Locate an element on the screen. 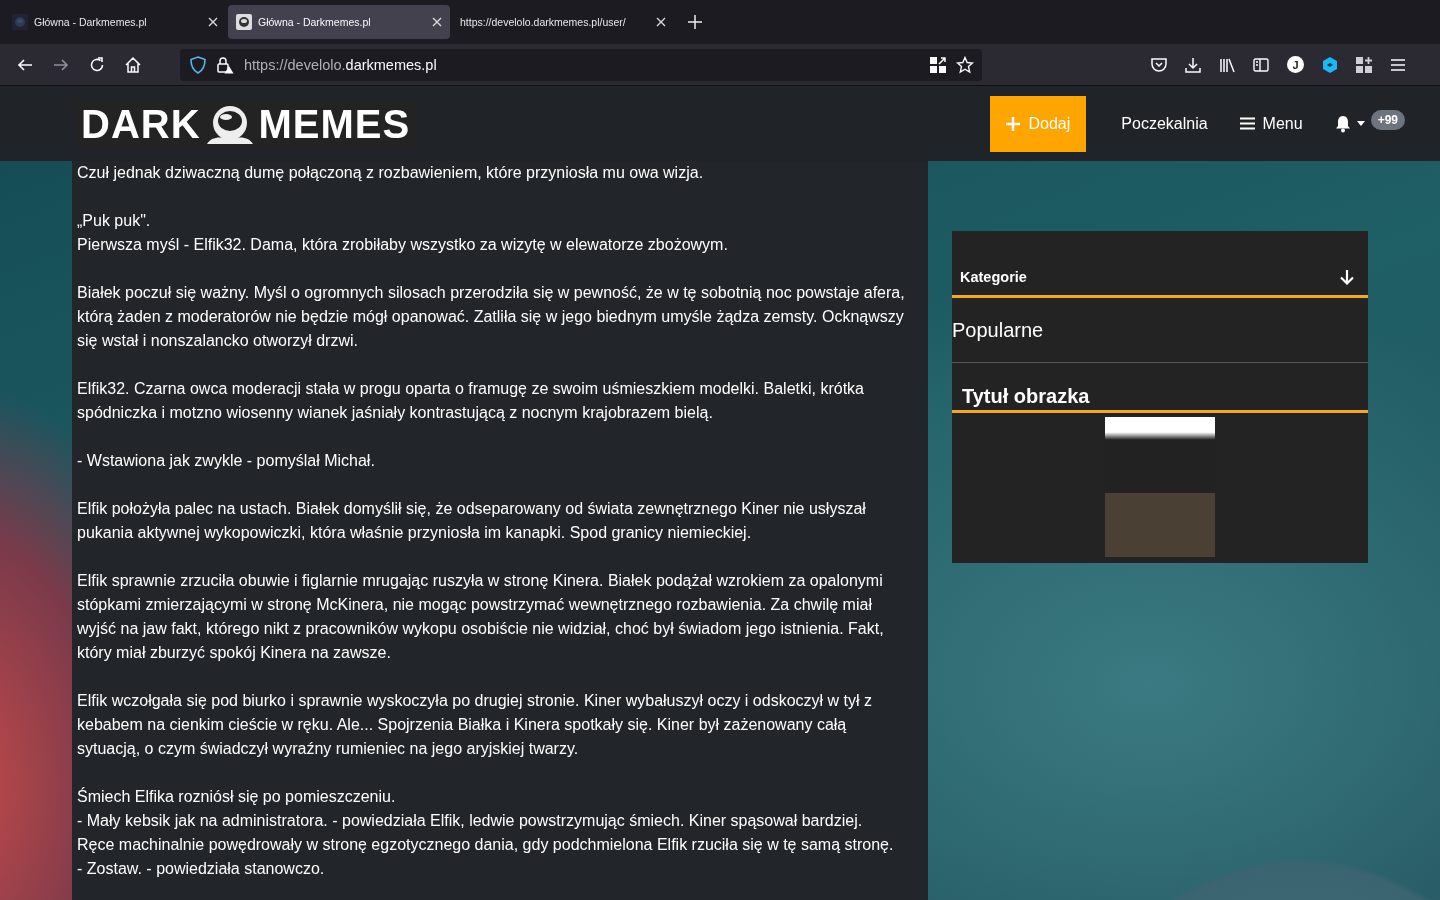 This screenshot has width=1440, height=900. sidebar-icon is located at coordinates (1261, 64).